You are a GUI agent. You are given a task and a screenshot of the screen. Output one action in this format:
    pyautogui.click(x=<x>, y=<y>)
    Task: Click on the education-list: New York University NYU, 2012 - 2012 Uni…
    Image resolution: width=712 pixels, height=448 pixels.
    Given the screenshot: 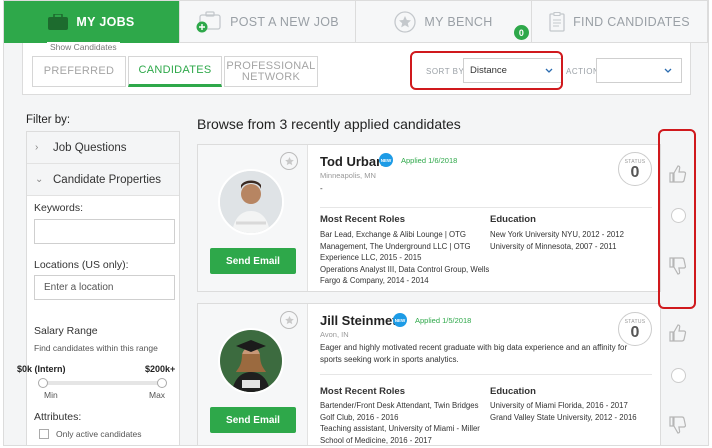 What is the action you would take?
    pyautogui.click(x=557, y=240)
    